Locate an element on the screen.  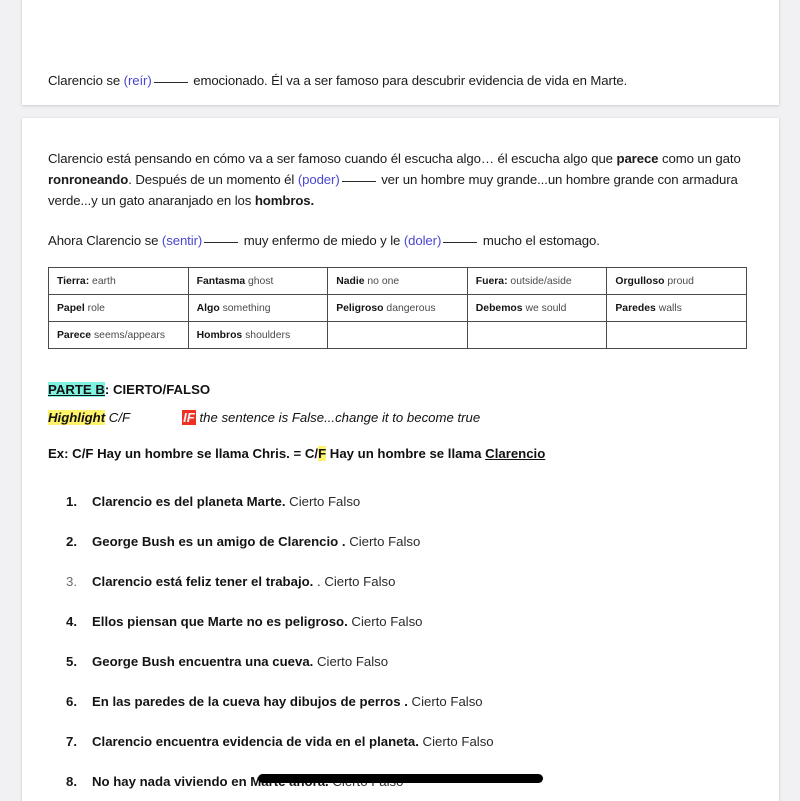
vocab-cell: Hombros shoulders is located at coordinates (258, 335).